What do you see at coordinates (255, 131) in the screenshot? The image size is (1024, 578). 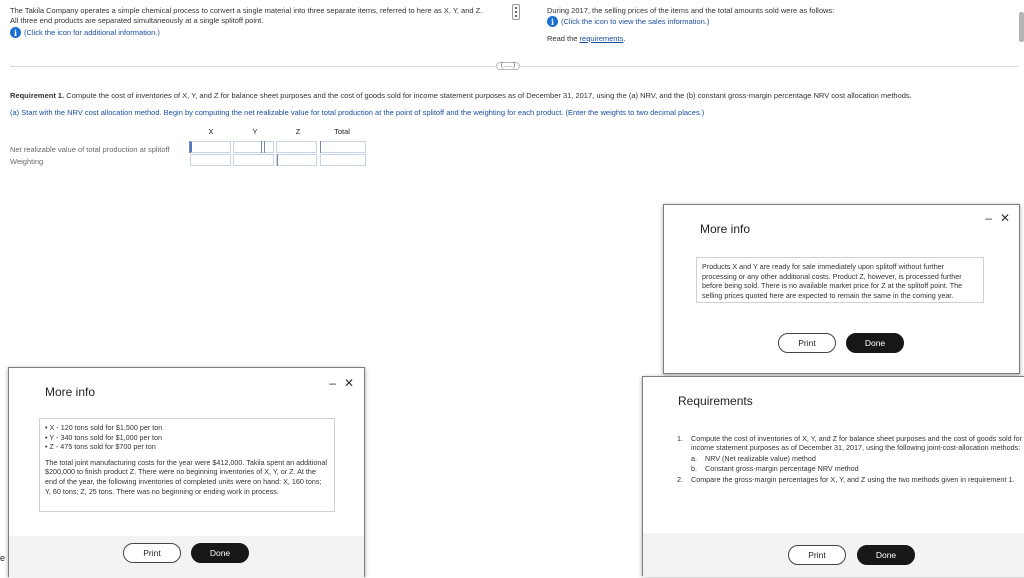 I see `col-header-y: Y` at bounding box center [255, 131].